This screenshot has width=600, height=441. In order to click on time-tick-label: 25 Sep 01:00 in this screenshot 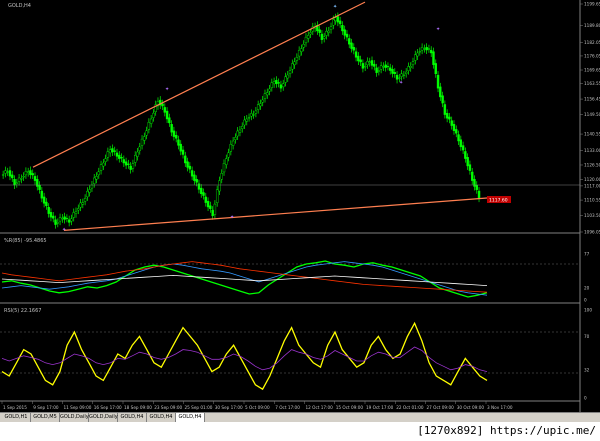, I will do `click(199, 407)`.